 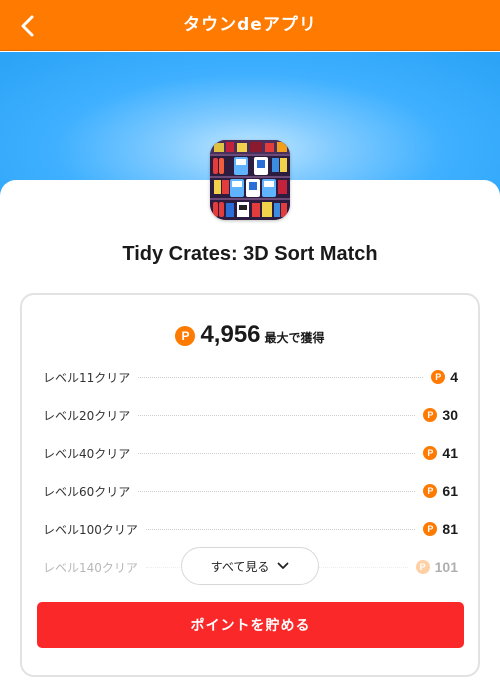 What do you see at coordinates (450, 491) in the screenshot?
I see `reward-row-points: 61` at bounding box center [450, 491].